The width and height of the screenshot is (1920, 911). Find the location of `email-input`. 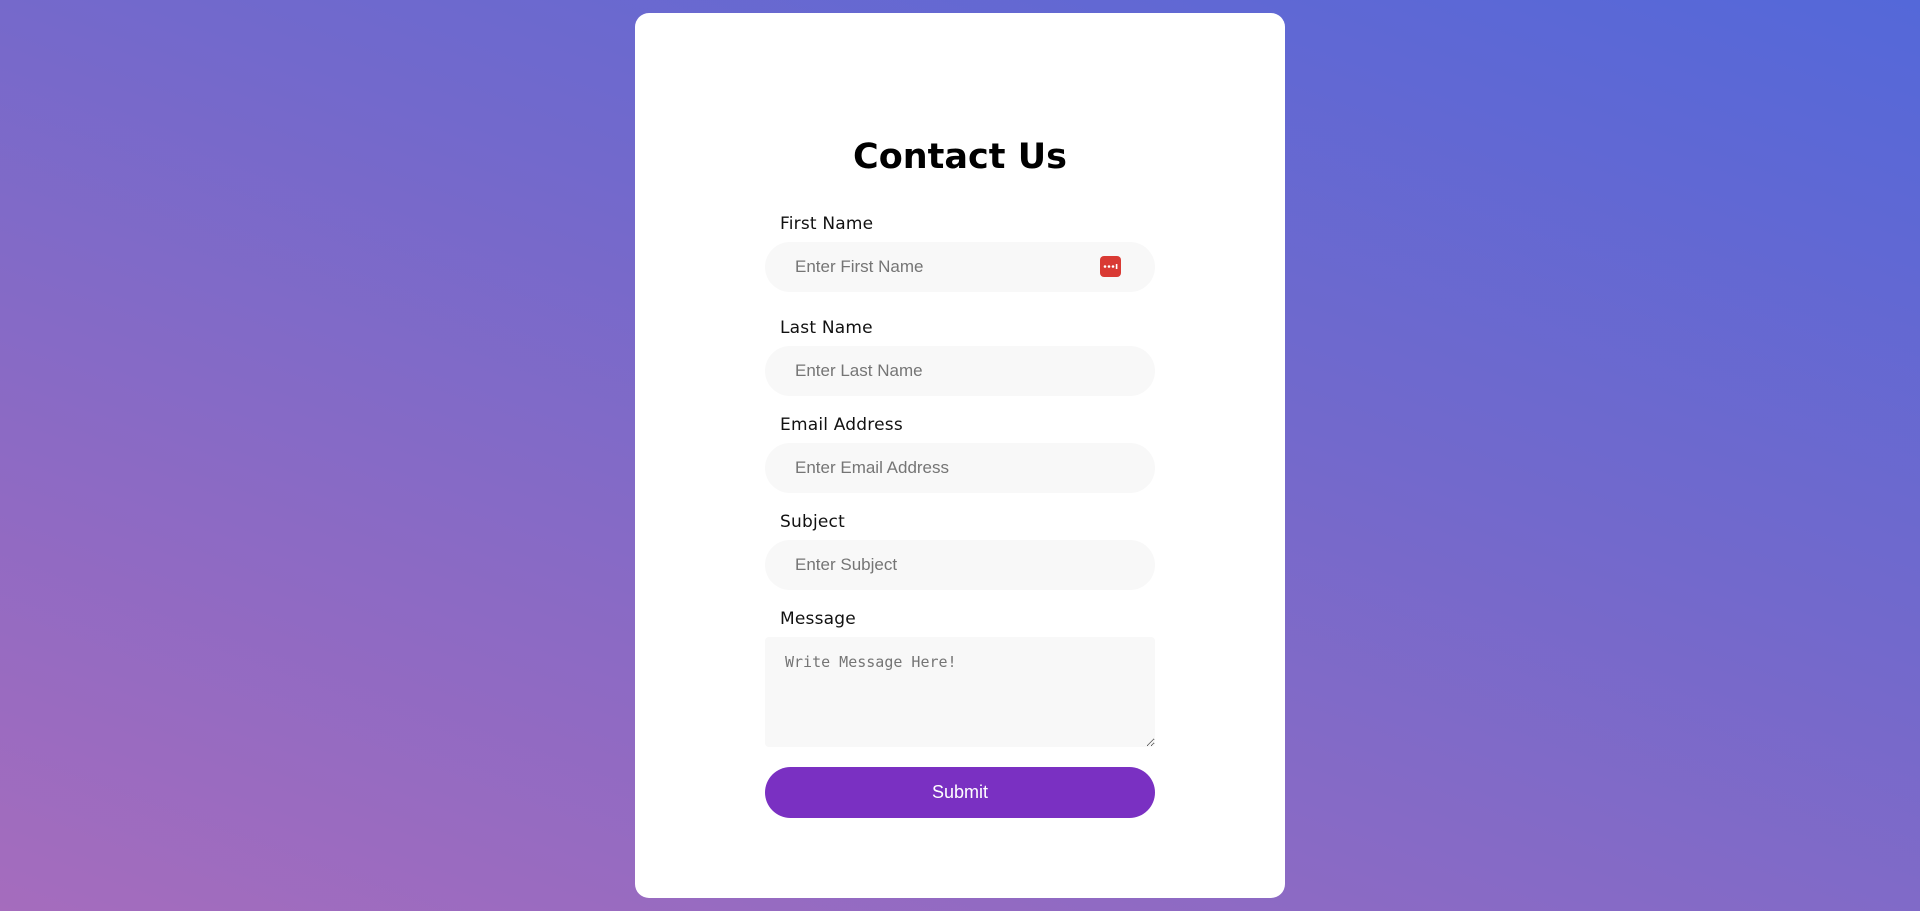

email-input is located at coordinates (960, 468).